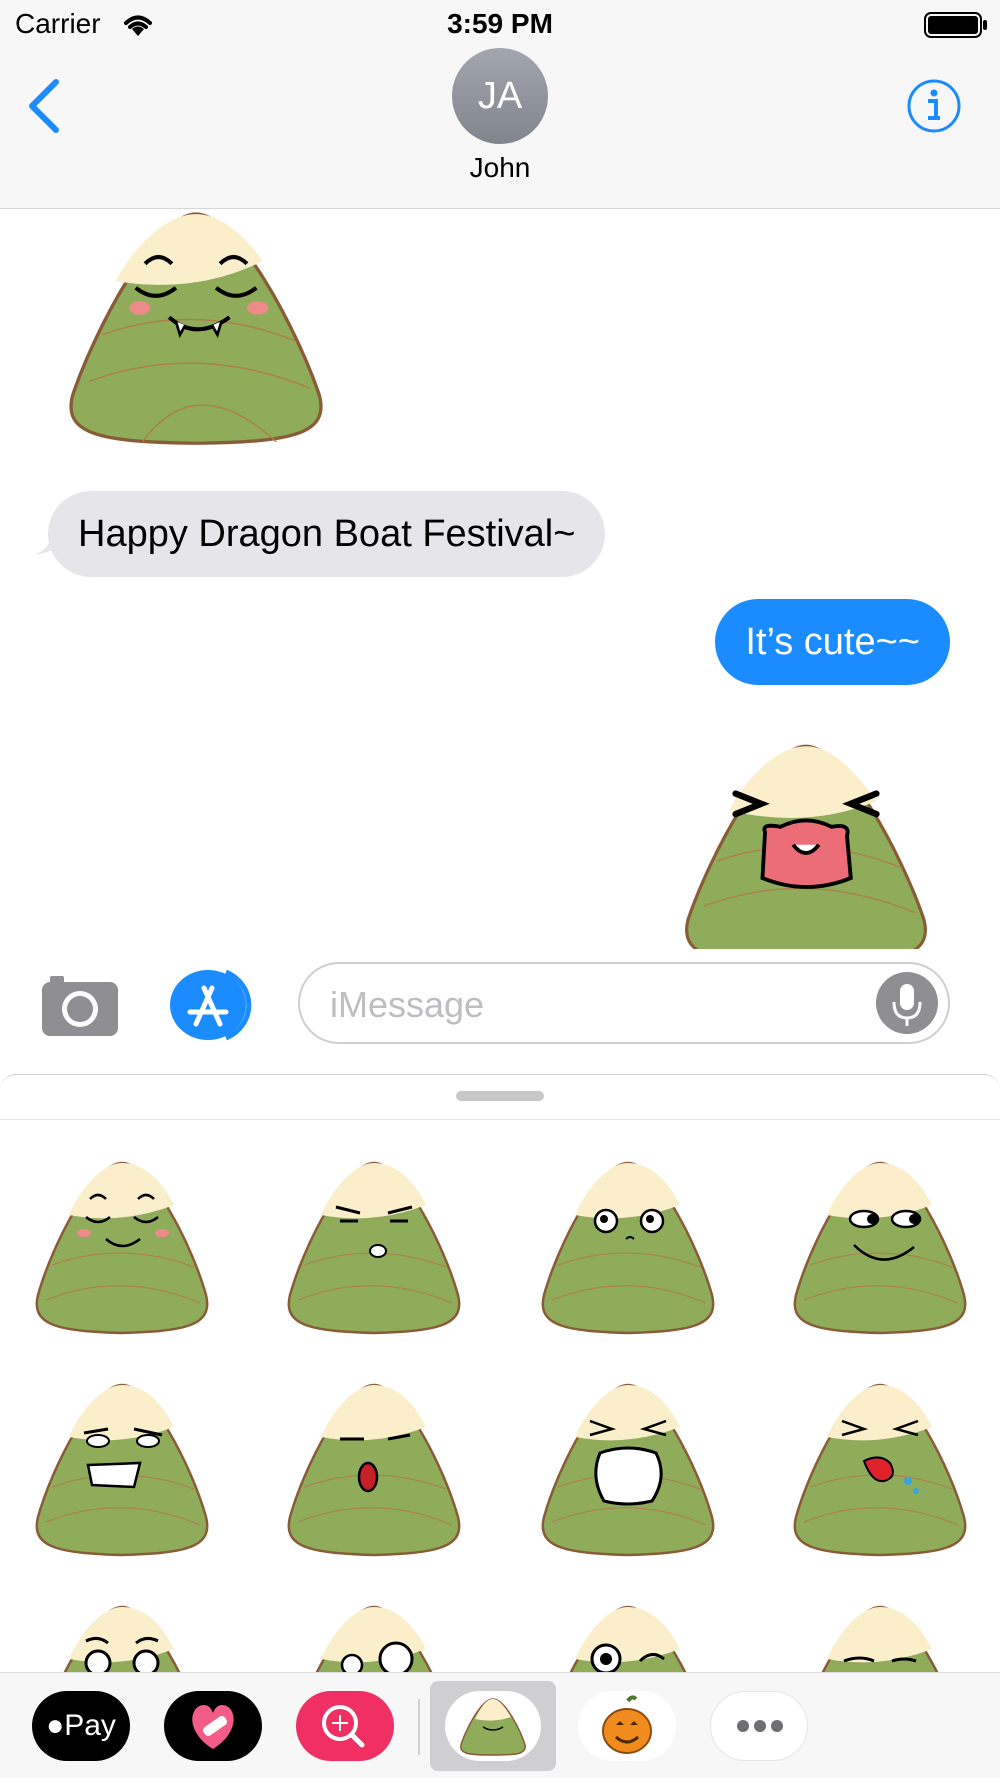  Describe the element at coordinates (327, 534) in the screenshot. I see `incoming-message-bubble: Happy Dragon Boat Festival~` at that location.